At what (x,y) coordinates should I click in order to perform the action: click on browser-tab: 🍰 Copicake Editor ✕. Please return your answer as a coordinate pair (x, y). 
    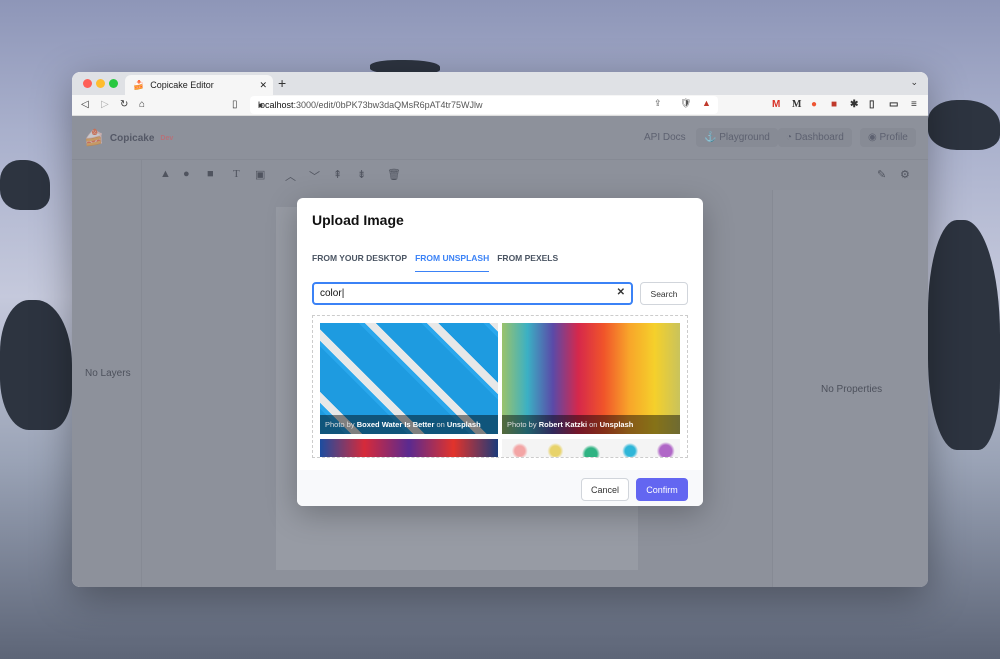
    Looking at the image, I should click on (199, 85).